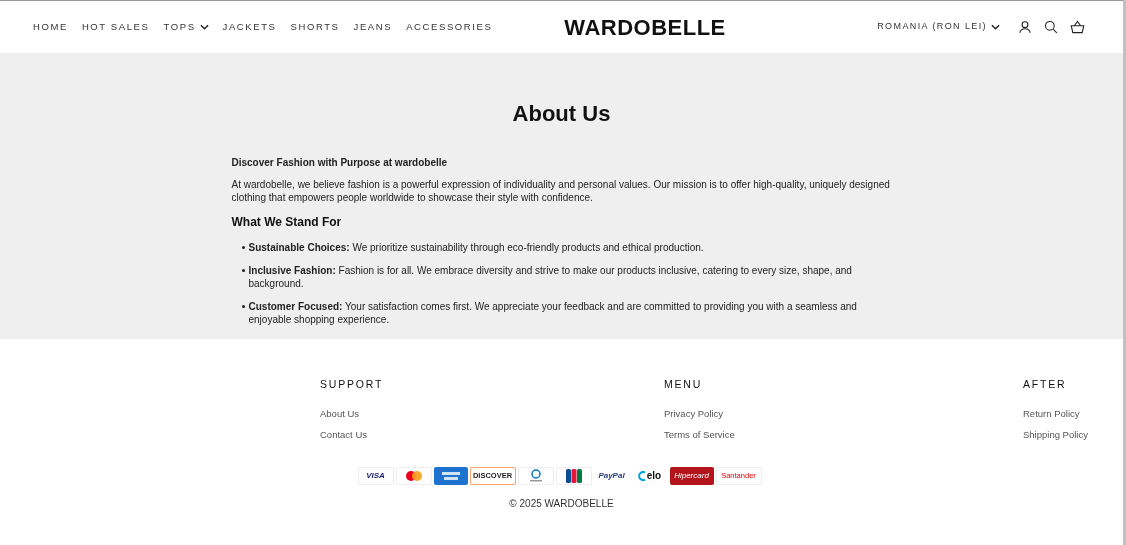 This screenshot has width=1126, height=545. I want to click on amex-logo, so click(450, 475).